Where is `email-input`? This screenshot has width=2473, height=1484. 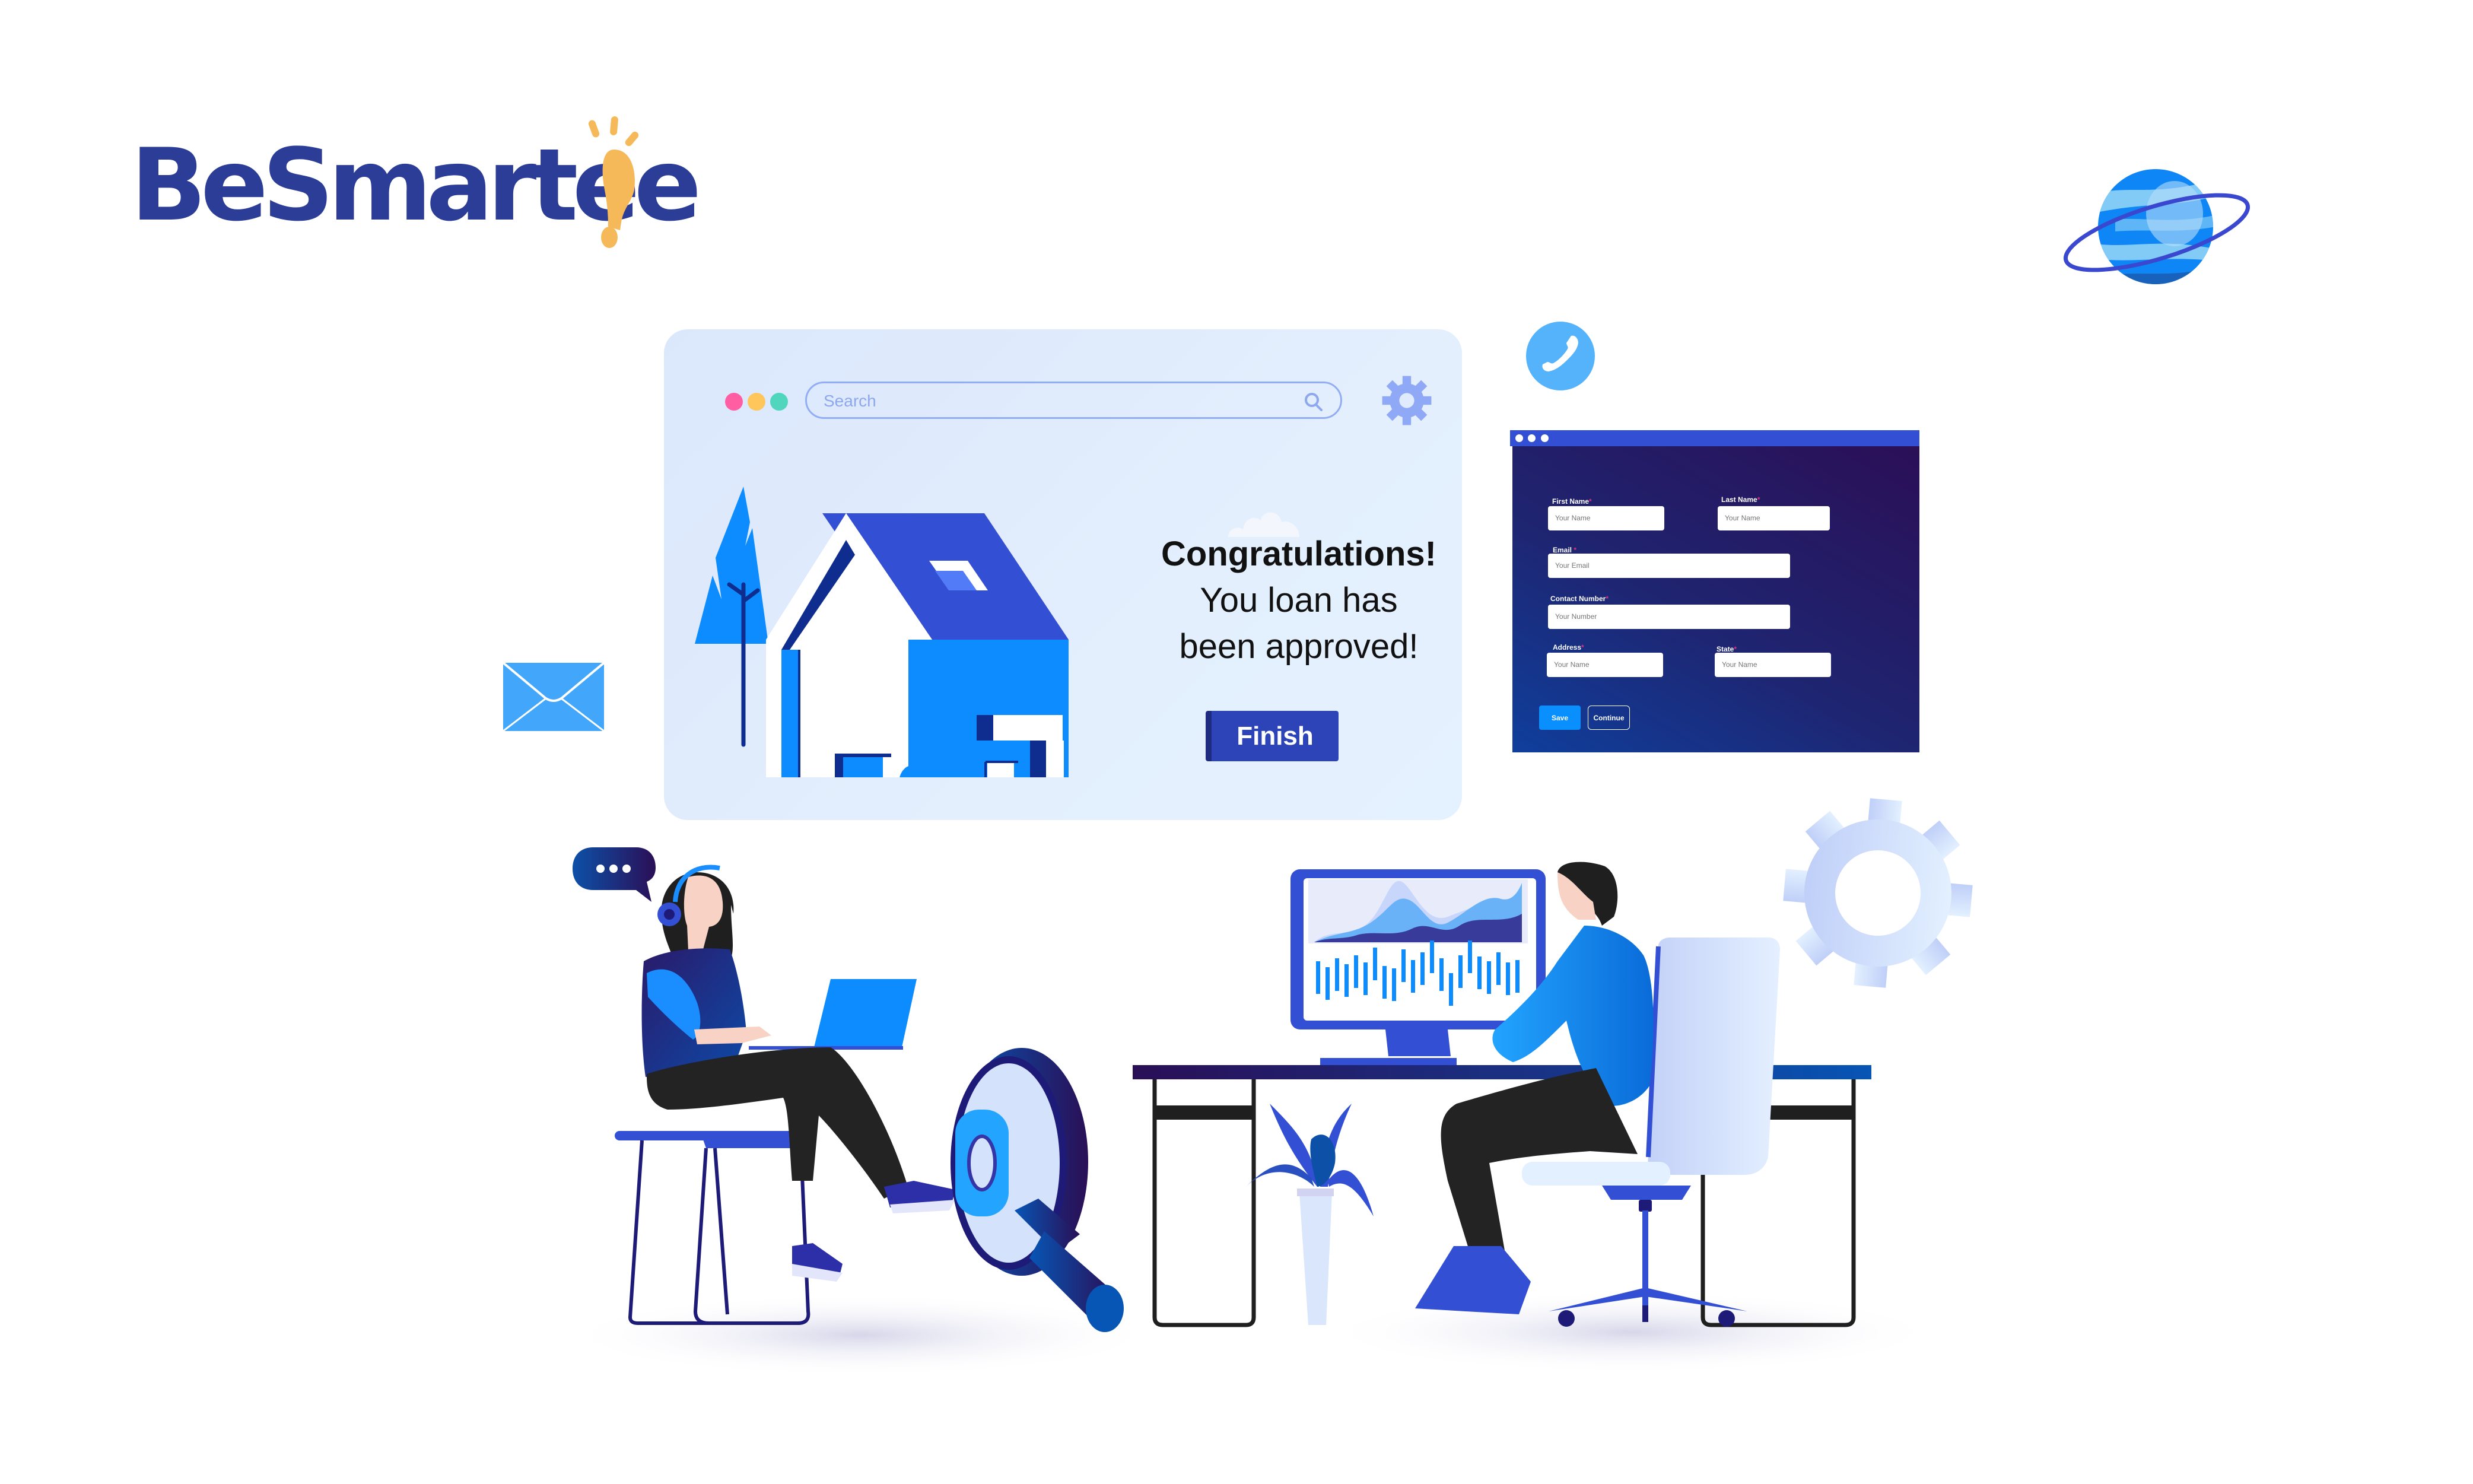 email-input is located at coordinates (1669, 566).